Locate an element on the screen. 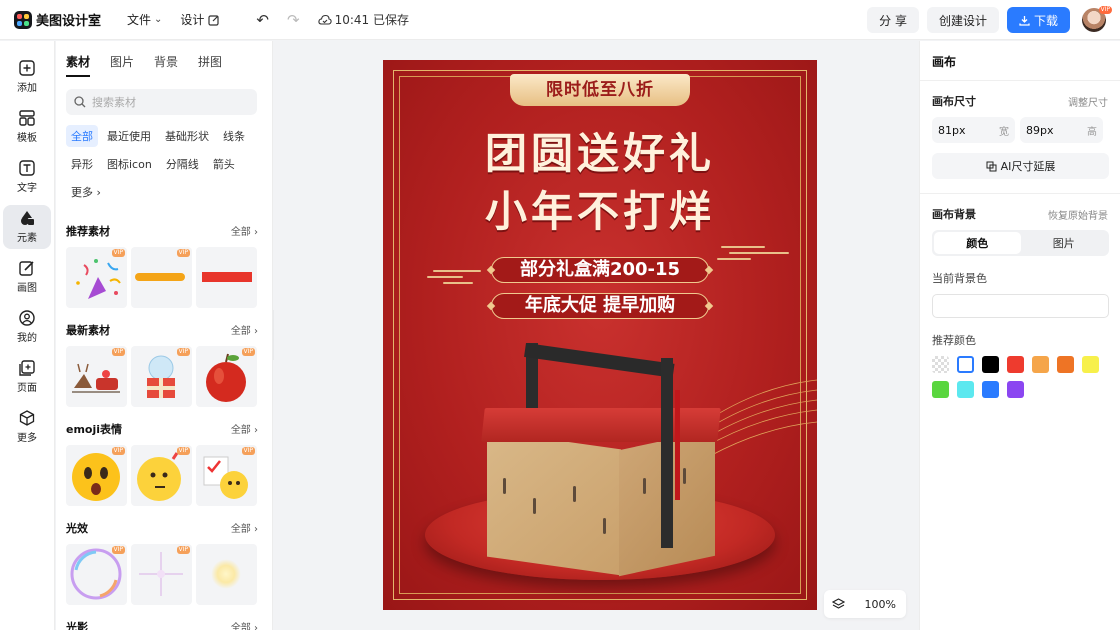  restore-background-link: 恢复原始背景 is located at coordinates (1078, 214).